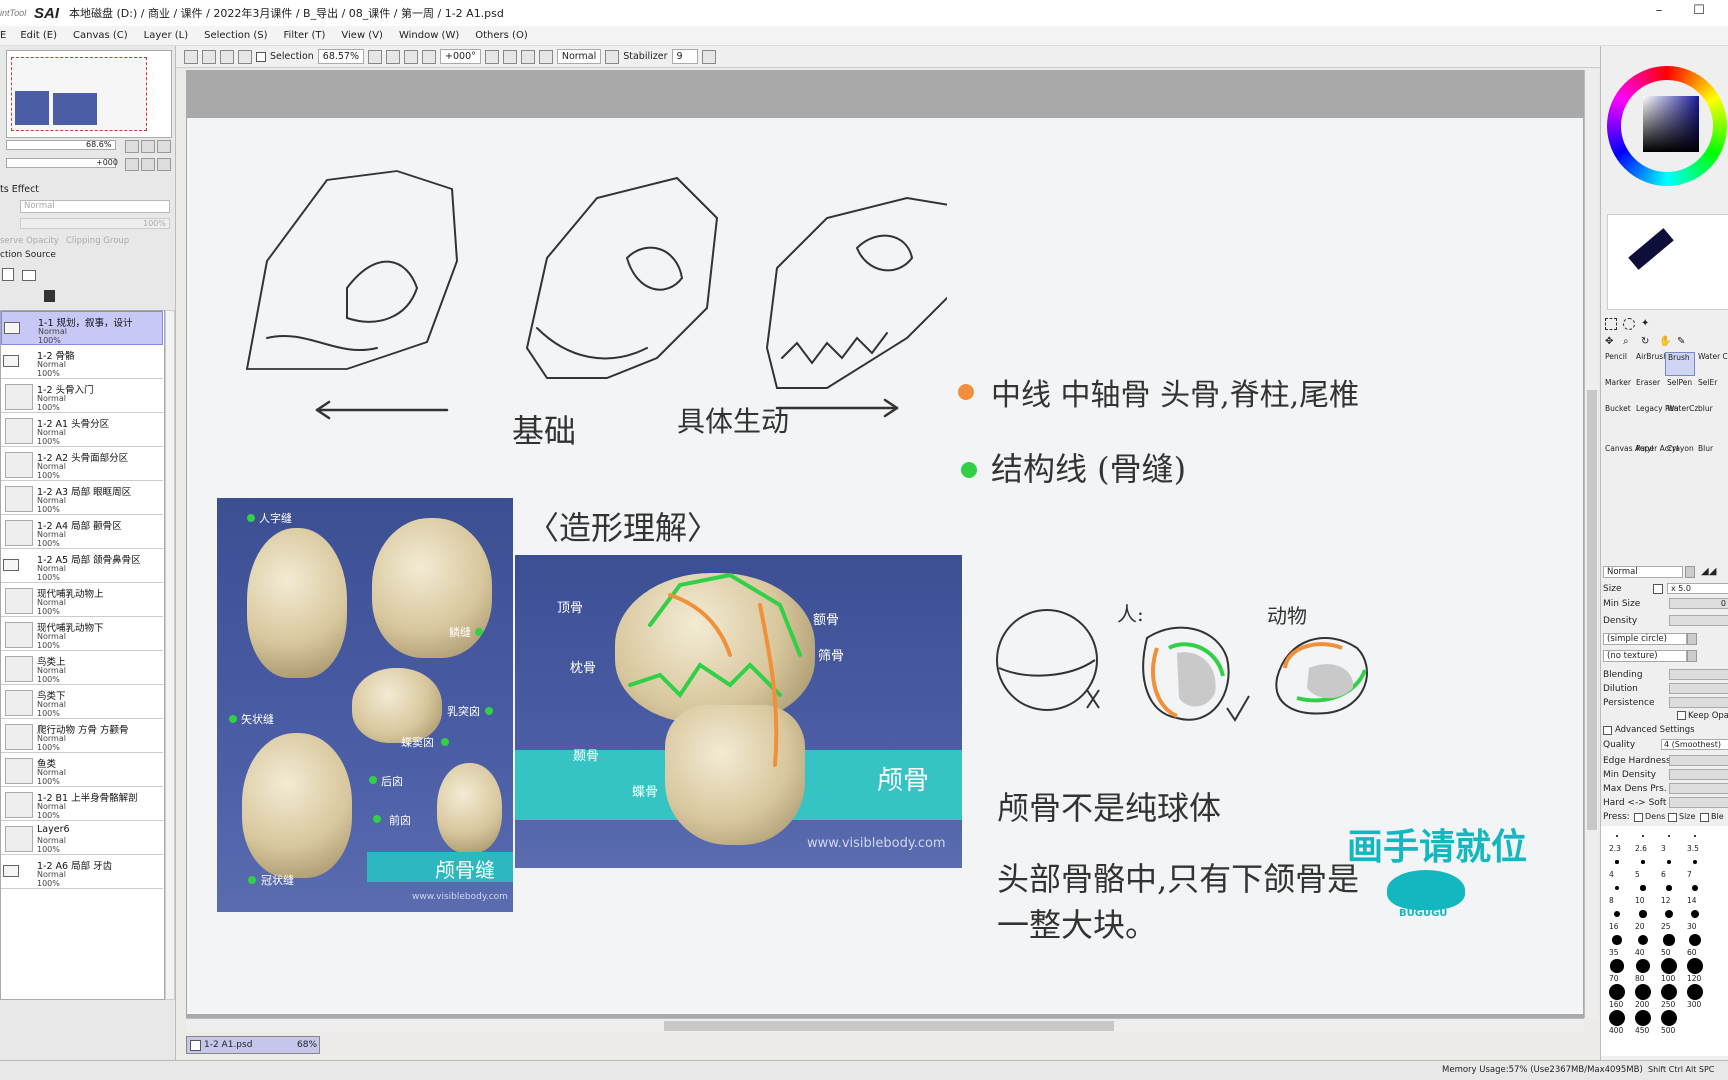 The width and height of the screenshot is (1728, 1080). I want to click on stabilizer-select: 9, so click(684, 56).